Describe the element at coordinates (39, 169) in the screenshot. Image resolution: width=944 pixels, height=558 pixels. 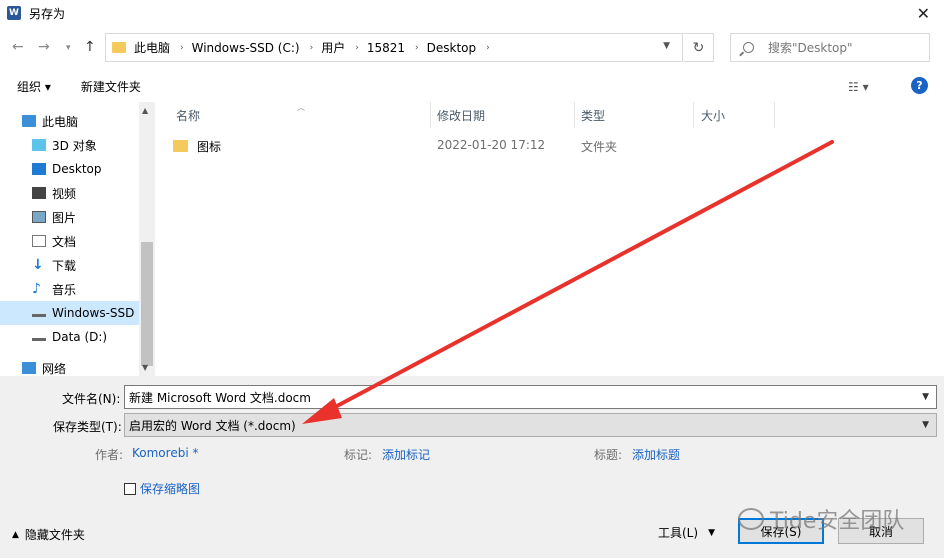
I see `desktop-icon` at that location.